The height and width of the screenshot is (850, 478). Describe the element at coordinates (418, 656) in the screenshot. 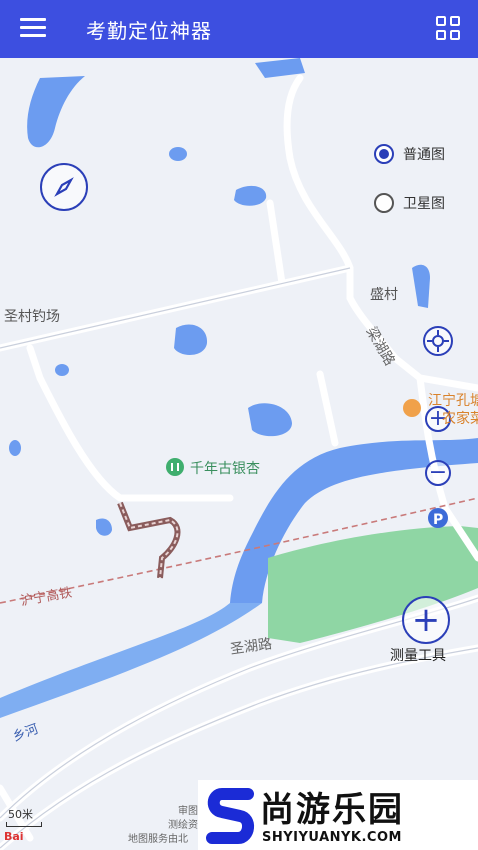

I see `measure-label: 测量工具` at that location.